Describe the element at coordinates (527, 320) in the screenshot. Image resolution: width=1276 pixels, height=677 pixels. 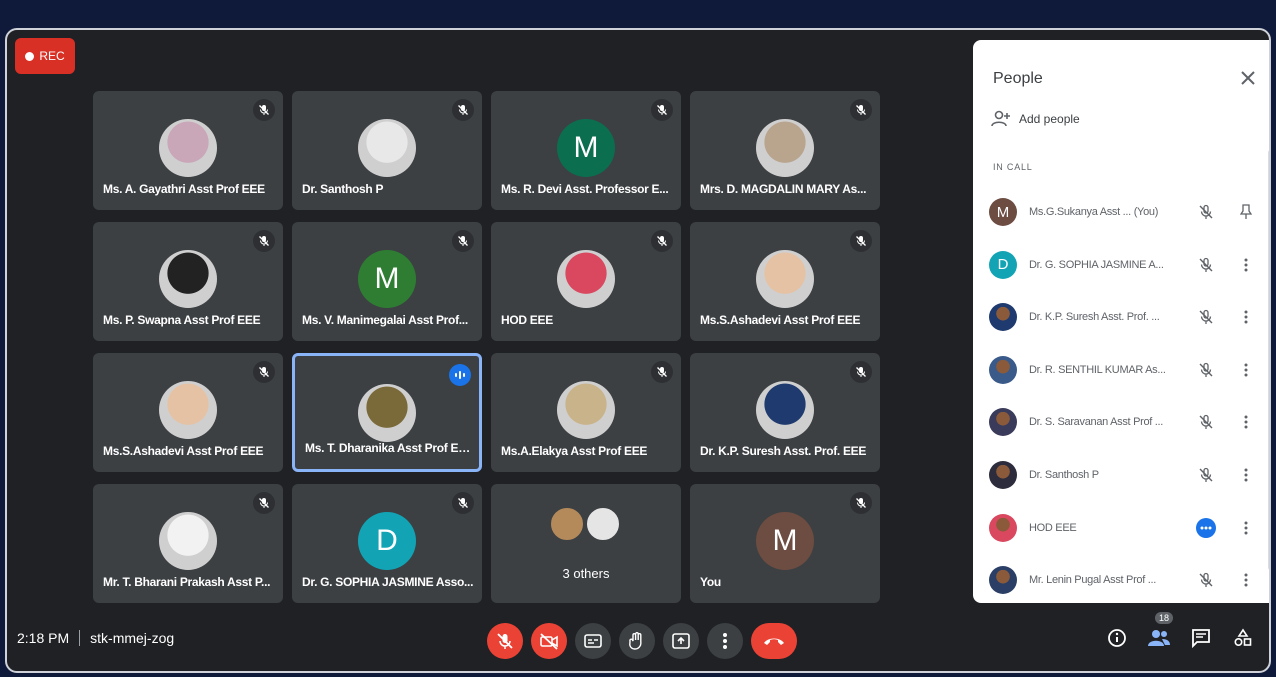
I see `participant-name: HOD EEE` at that location.